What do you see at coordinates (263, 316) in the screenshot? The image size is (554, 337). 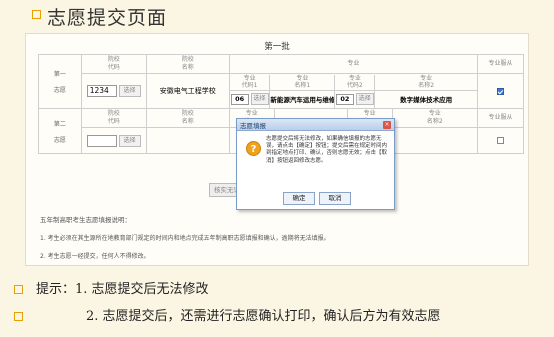 I see `hint-line-2: 2. 志愿提交后，还需进行志愿确认打印，确认后方为有效志愿` at bounding box center [263, 316].